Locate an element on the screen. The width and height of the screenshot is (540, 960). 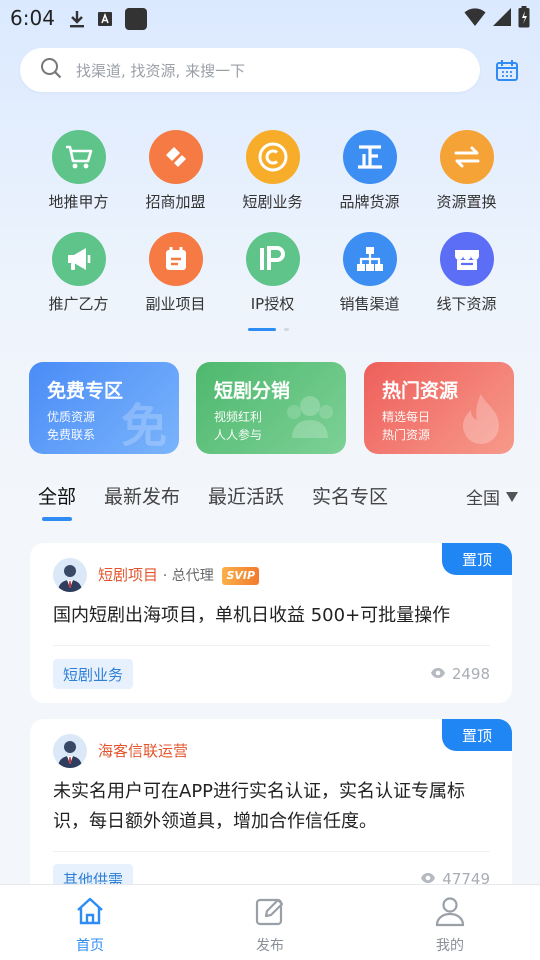
search-placeholder: 找渠道, 找资源, 来搜一下 is located at coordinates (161, 70).